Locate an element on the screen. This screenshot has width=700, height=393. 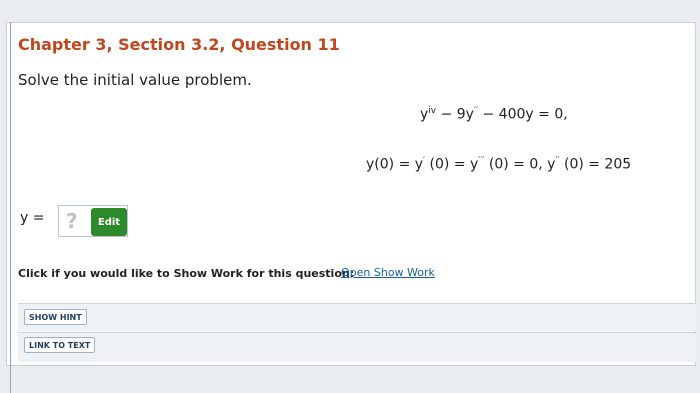
edit-button: Edit is located at coordinates (109, 222).